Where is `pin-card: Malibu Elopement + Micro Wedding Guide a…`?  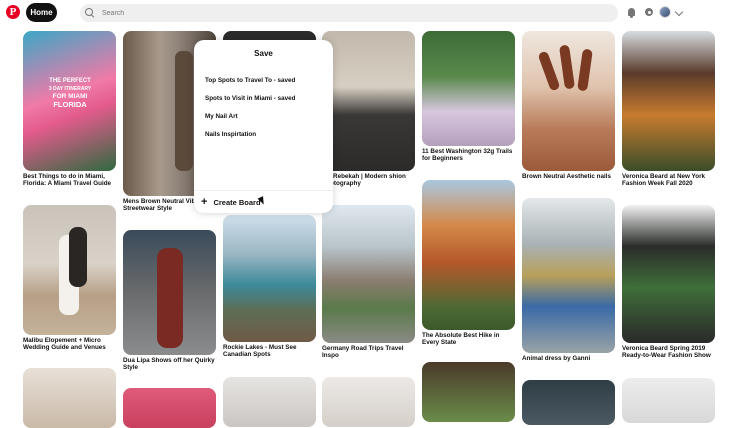
pin-card: Malibu Elopement + Micro Wedding Guide a… is located at coordinates (69, 278).